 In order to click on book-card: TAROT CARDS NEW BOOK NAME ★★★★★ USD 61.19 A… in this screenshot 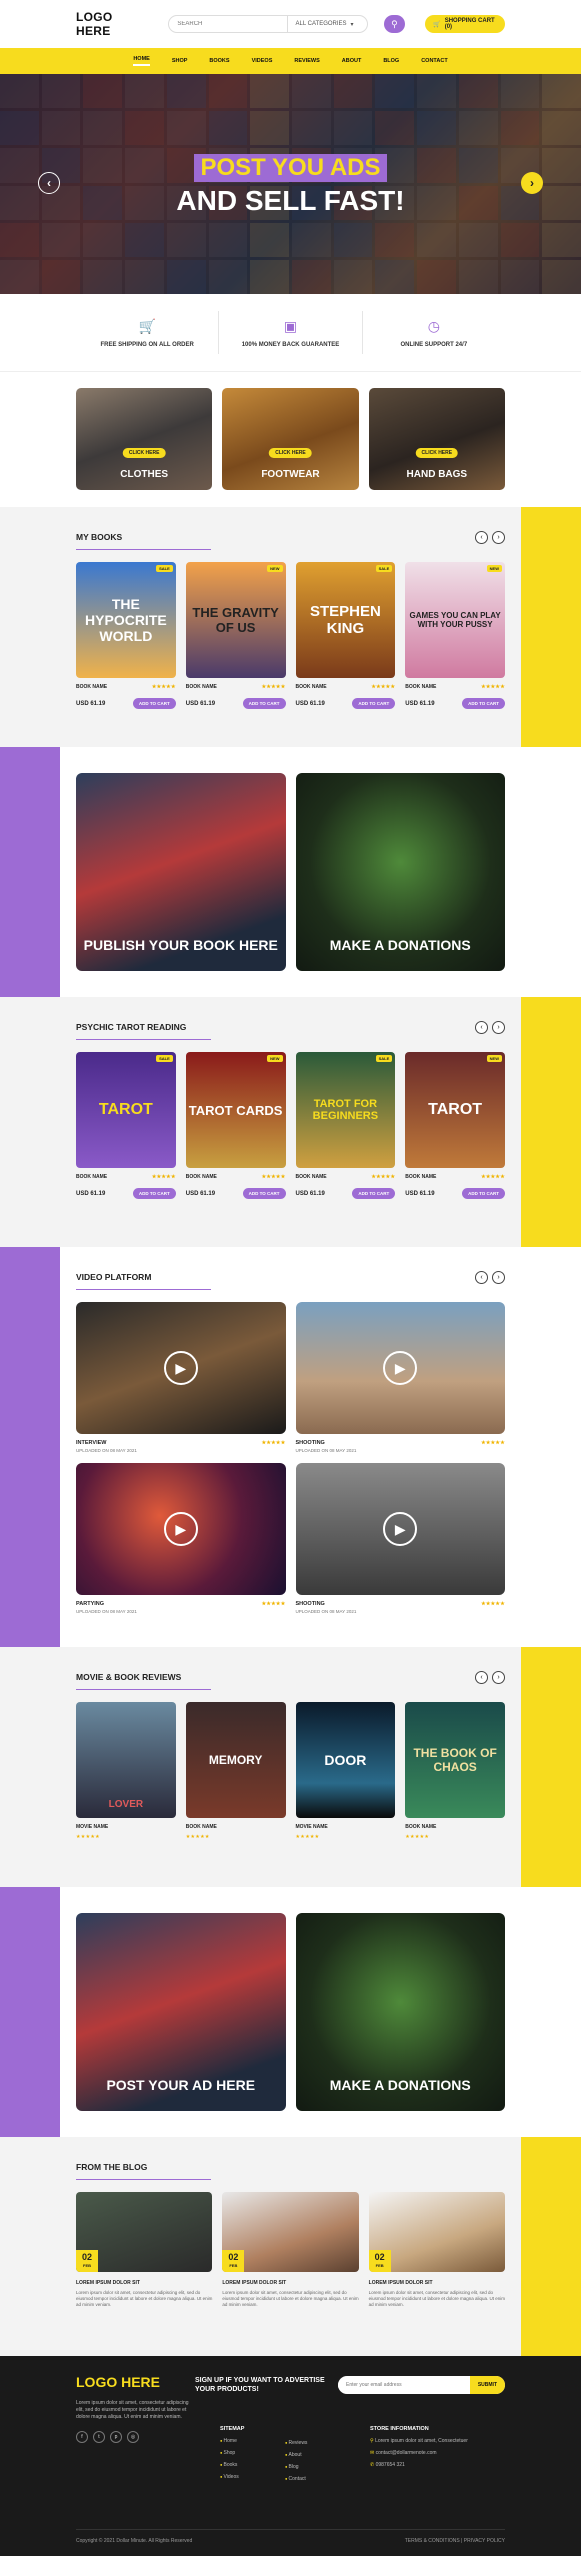, I will do `click(235, 1125)`.